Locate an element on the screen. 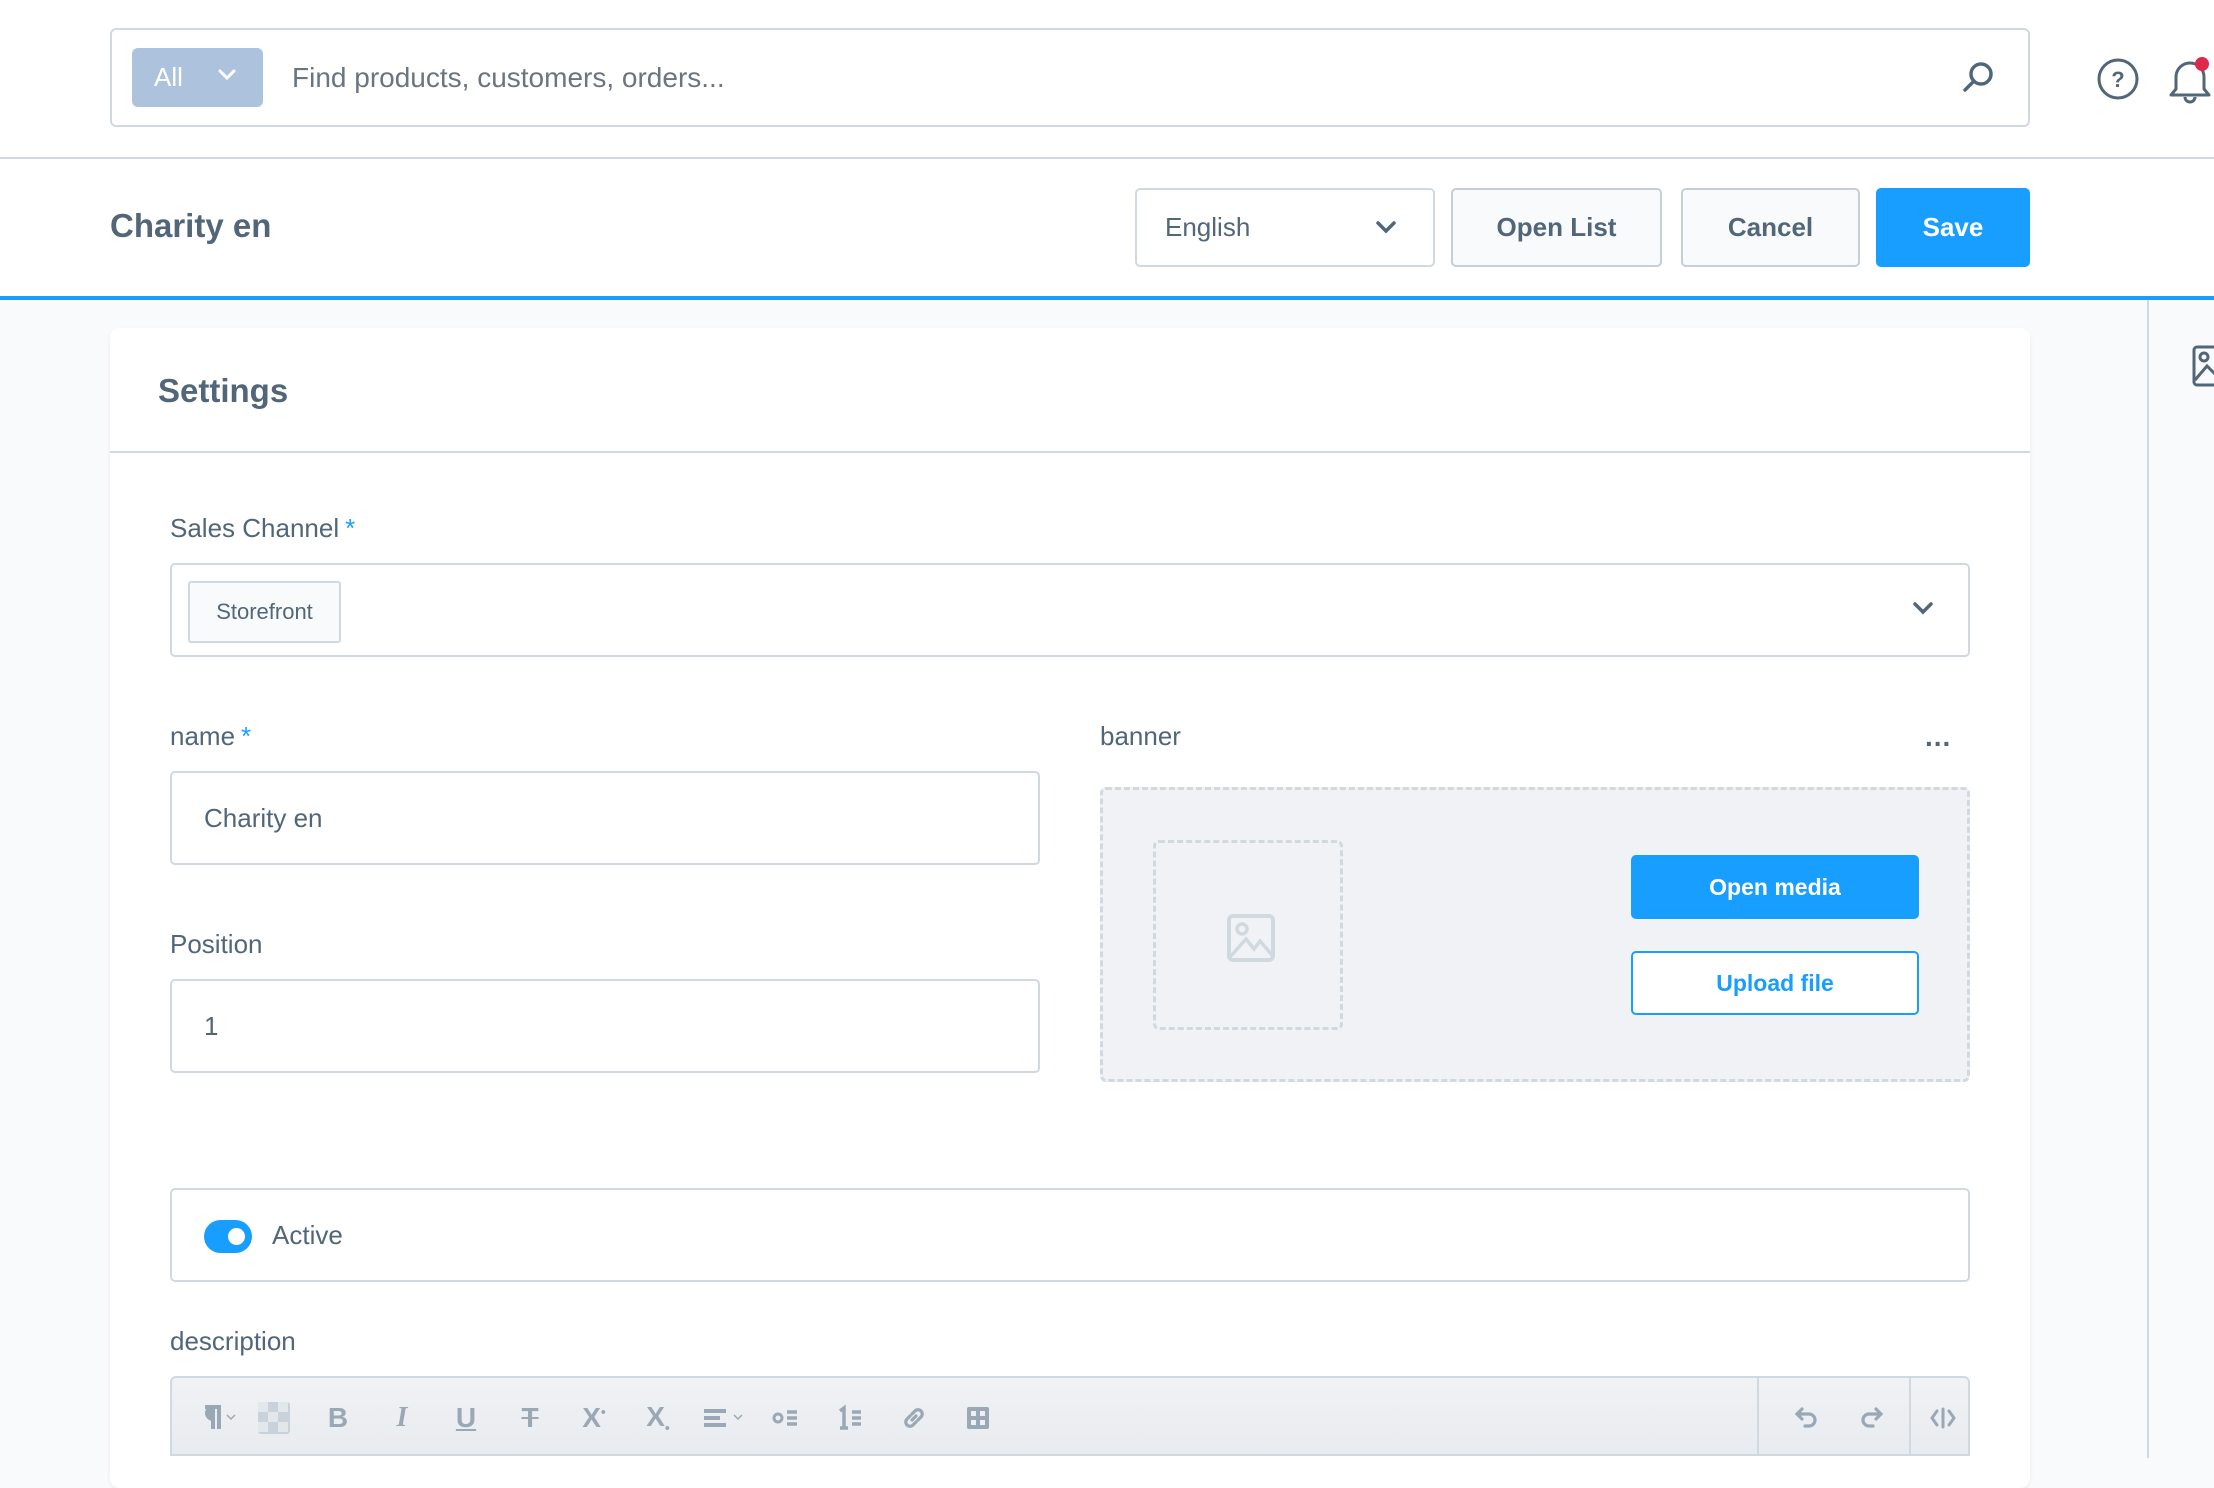  text-color-button is located at coordinates (274, 1418).